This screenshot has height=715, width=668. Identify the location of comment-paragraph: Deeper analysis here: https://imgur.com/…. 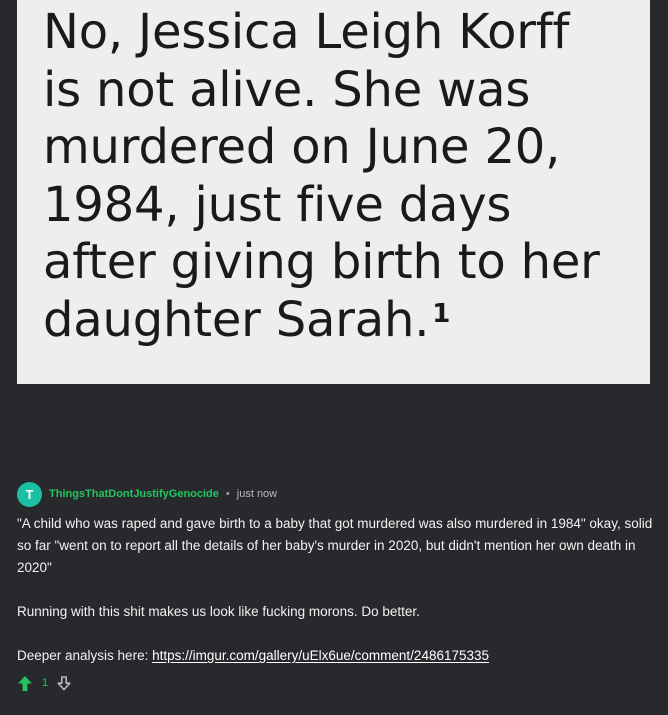
(337, 656).